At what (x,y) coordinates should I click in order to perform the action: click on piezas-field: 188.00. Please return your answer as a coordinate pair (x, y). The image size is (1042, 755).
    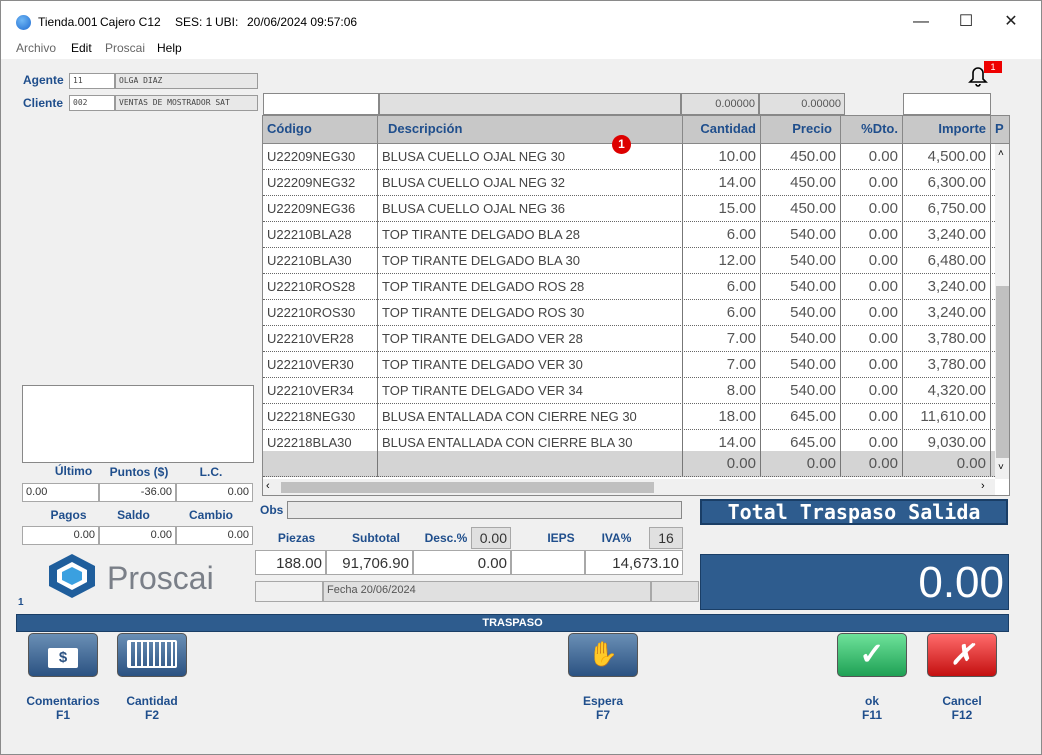
    Looking at the image, I should click on (290, 562).